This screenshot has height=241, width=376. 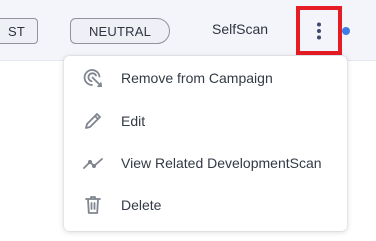 What do you see at coordinates (93, 121) in the screenshot?
I see `pencil-icon` at bounding box center [93, 121].